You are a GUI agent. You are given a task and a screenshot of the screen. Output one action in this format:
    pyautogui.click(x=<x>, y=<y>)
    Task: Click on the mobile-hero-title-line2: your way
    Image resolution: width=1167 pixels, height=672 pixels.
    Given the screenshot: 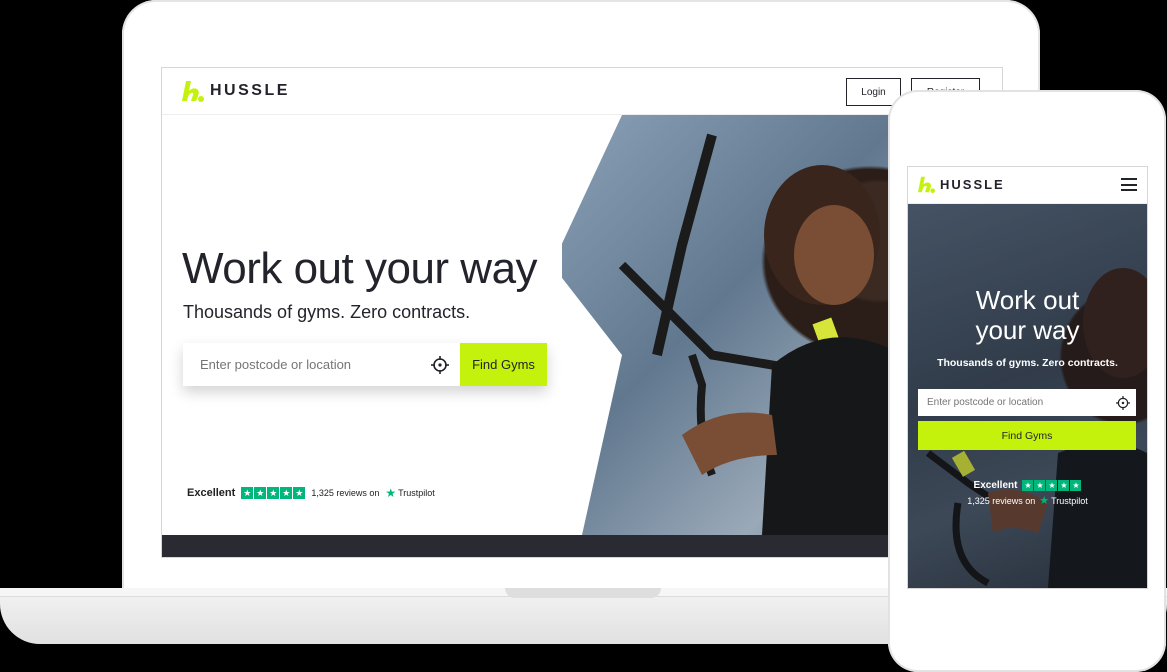 What is the action you would take?
    pyautogui.click(x=1027, y=330)
    